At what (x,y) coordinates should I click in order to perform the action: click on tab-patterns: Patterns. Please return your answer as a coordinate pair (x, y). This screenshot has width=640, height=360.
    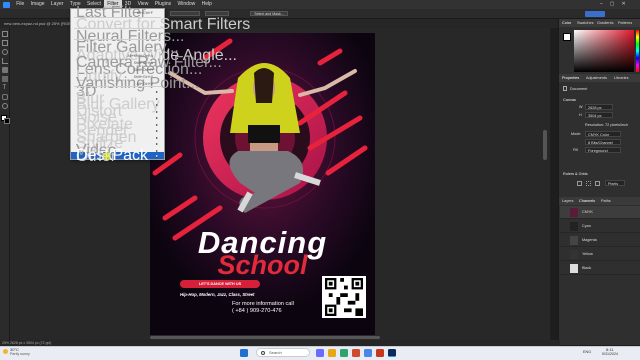
    Looking at the image, I should click on (625, 23).